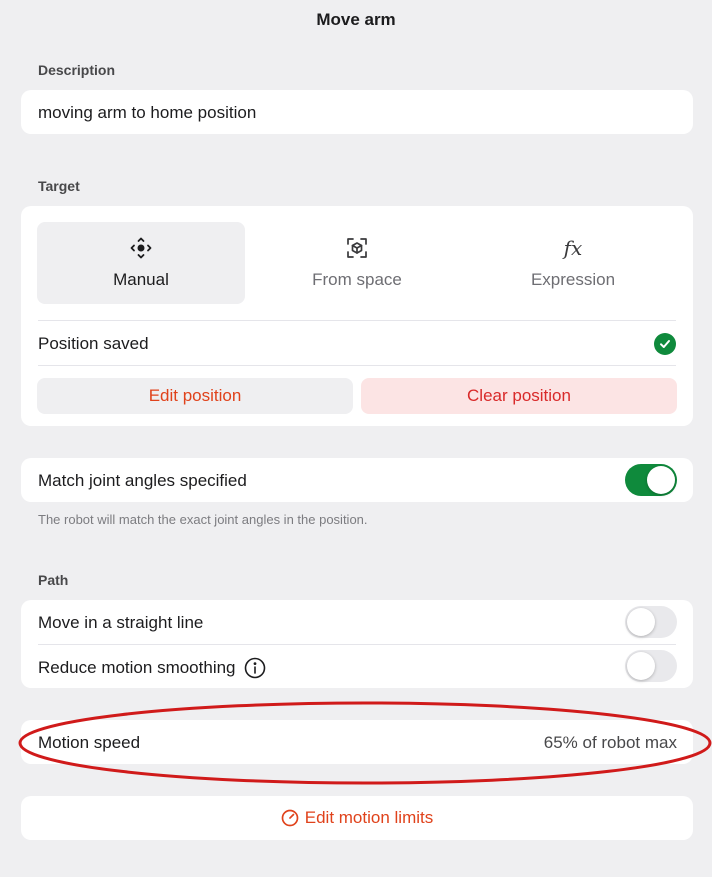 This screenshot has height=877, width=712. I want to click on reduce-smoothing-row: Reduce motion smoothing, so click(357, 666).